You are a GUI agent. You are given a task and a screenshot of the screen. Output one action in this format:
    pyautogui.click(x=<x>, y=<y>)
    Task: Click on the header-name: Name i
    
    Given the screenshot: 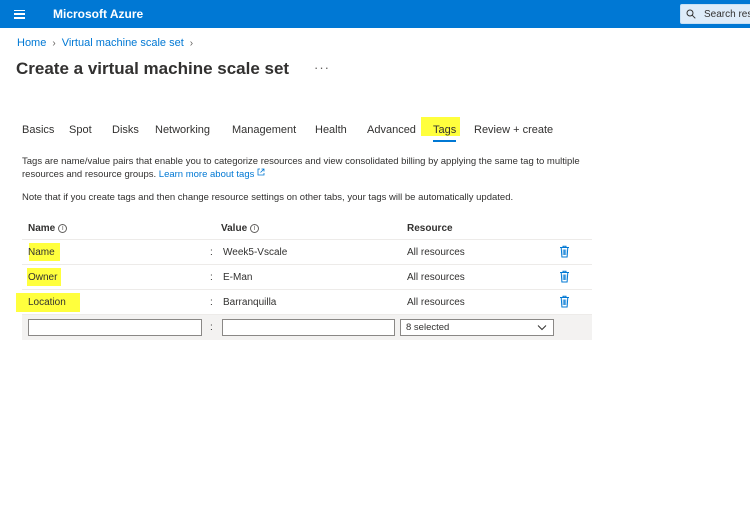 What is the action you would take?
    pyautogui.click(x=48, y=228)
    